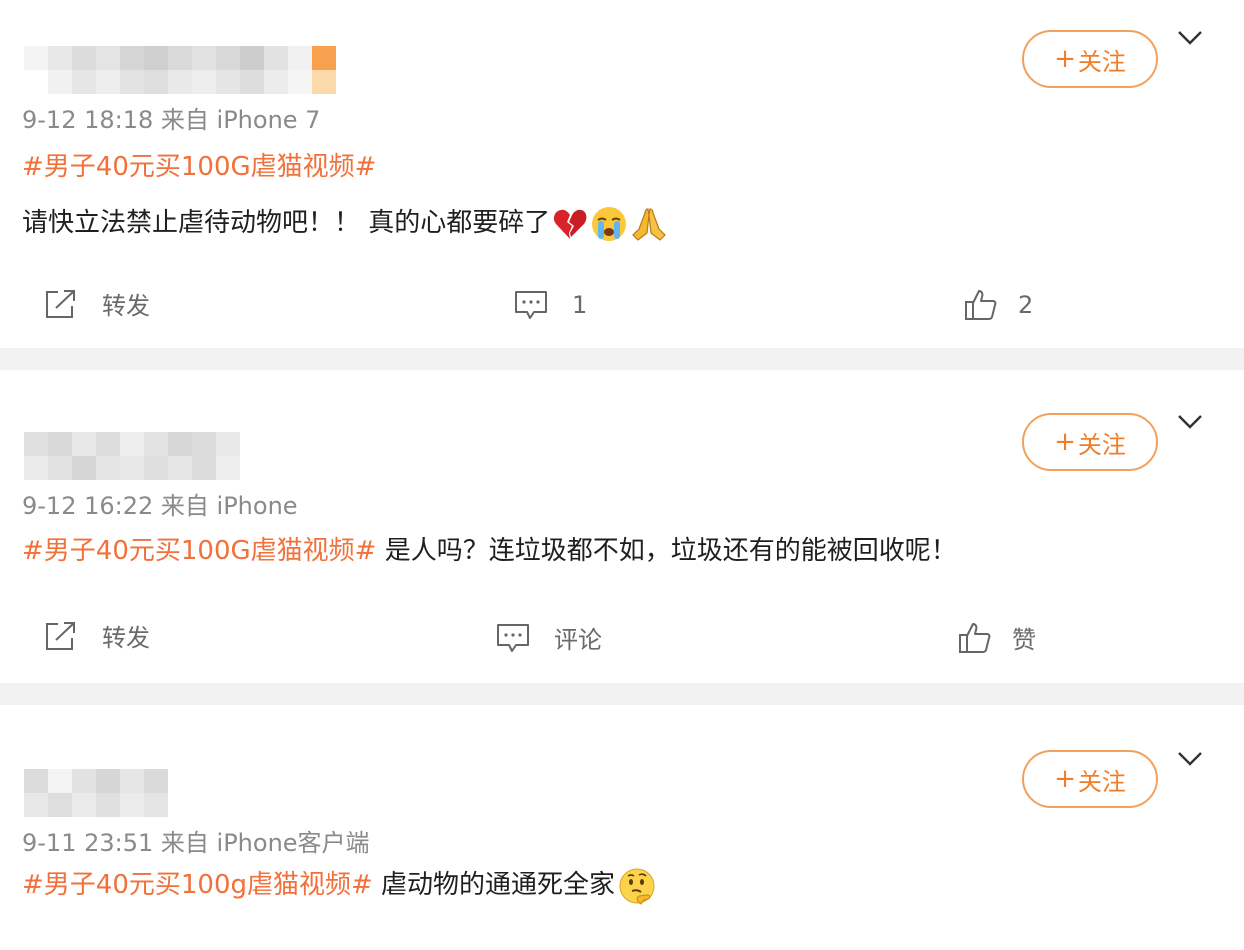 The image size is (1244, 950). Describe the element at coordinates (286, 223) in the screenshot. I see `post-text: 请快立法禁止虐待动物吧！！ 真的心都要碎了` at that location.